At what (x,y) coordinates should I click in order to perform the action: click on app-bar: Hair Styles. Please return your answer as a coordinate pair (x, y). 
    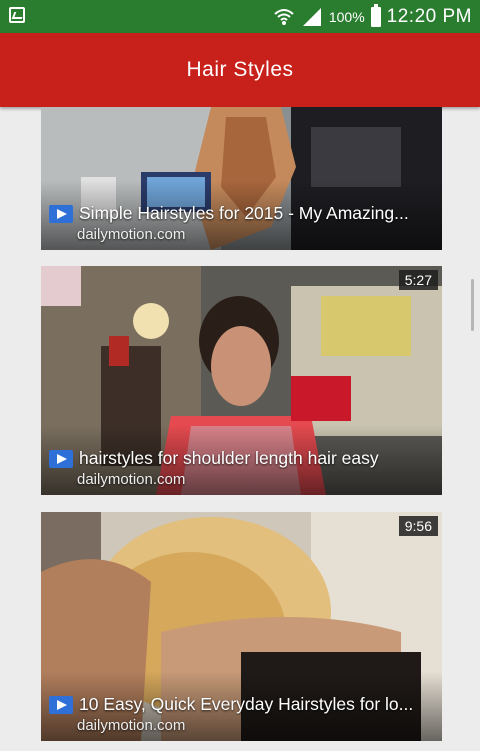
    Looking at the image, I should click on (240, 70).